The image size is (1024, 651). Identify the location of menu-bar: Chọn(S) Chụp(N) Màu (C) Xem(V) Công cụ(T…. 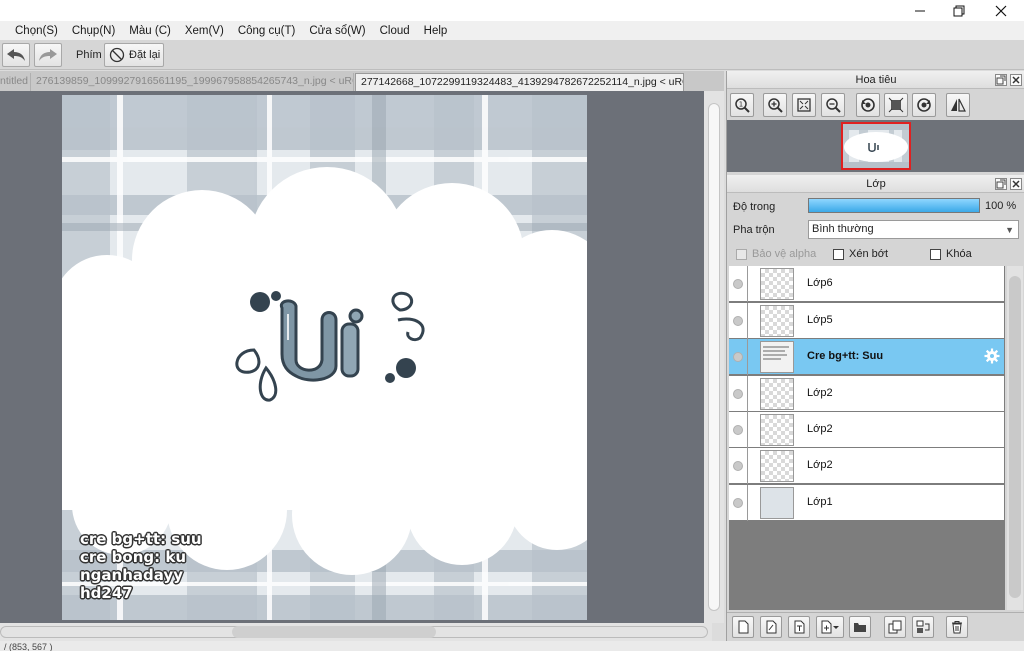
(512, 30).